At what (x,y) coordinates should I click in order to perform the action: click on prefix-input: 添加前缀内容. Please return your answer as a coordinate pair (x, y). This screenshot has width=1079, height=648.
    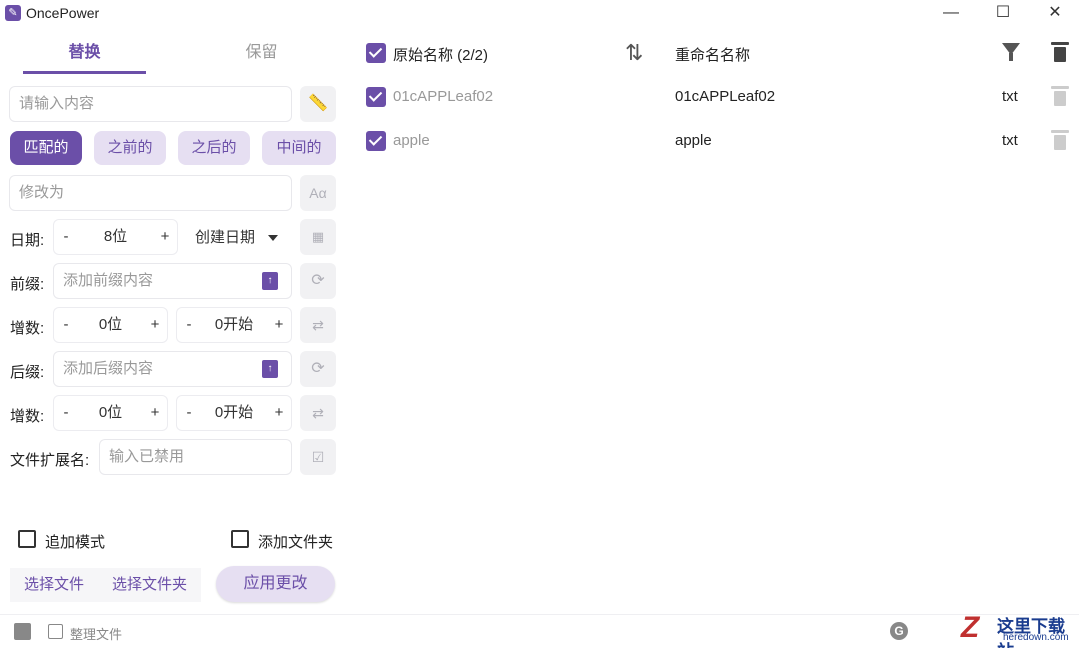
    Looking at the image, I should click on (172, 281).